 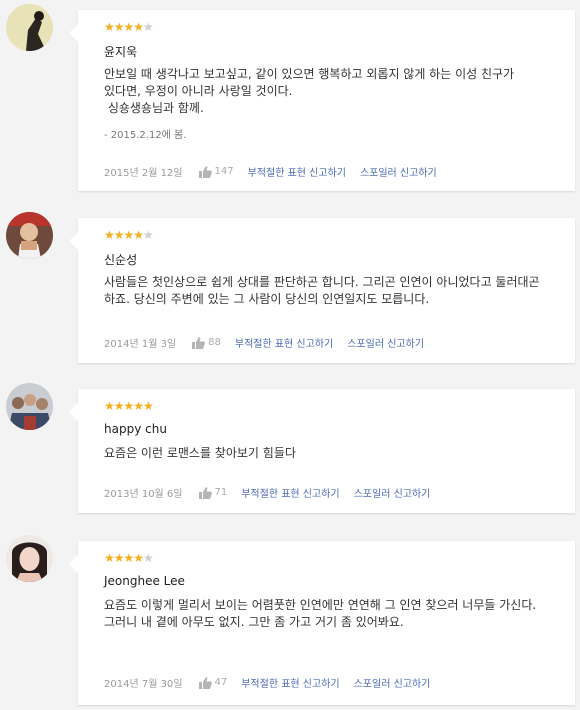 I want to click on review-line: 있다면, 우정이 아니라 사랑일 것이다., so click(x=198, y=91).